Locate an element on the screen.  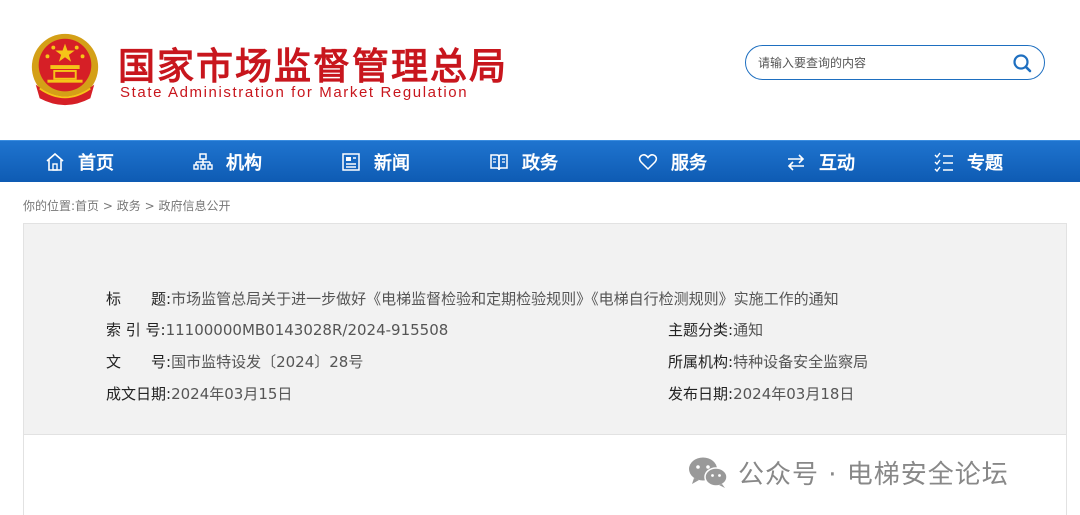
nav-item-affairs: 政务 is located at coordinates (523, 162).